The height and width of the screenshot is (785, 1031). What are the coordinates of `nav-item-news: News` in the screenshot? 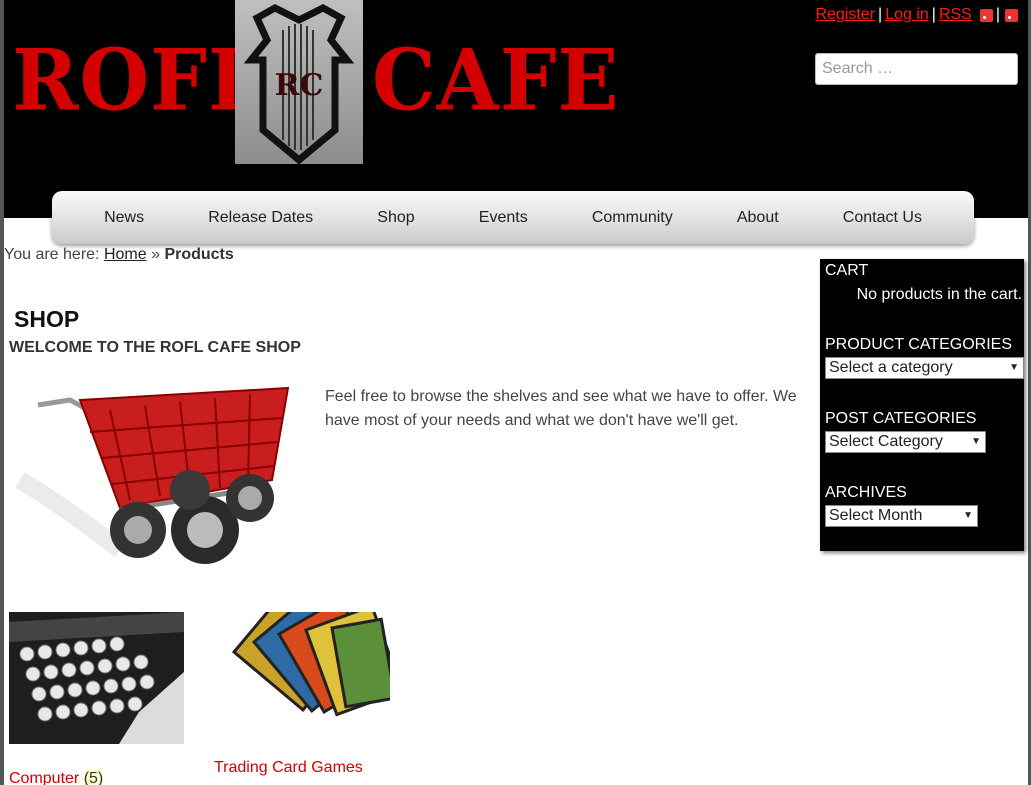 It's located at (124, 218).